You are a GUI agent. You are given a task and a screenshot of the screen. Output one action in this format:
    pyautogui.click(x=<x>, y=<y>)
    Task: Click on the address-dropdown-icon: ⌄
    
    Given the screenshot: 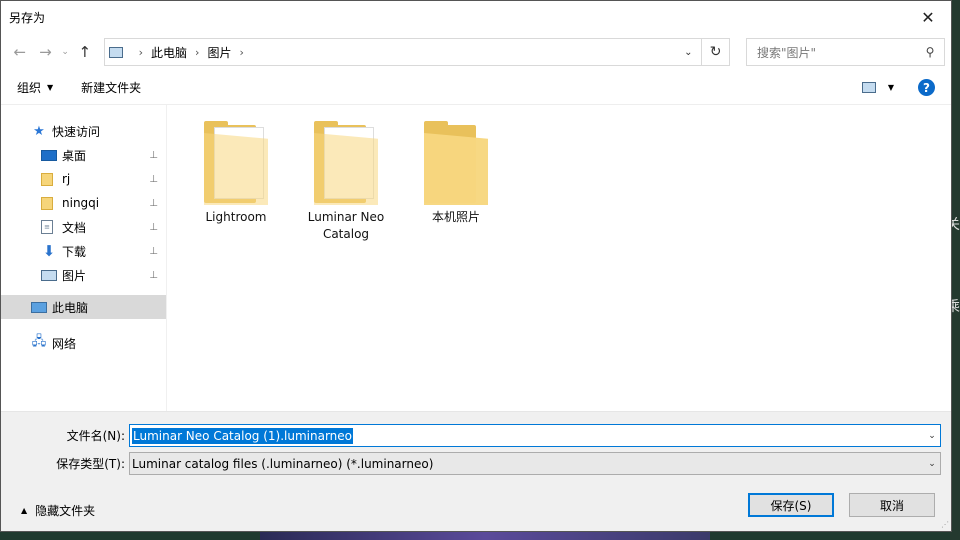 What is the action you would take?
    pyautogui.click(x=688, y=52)
    